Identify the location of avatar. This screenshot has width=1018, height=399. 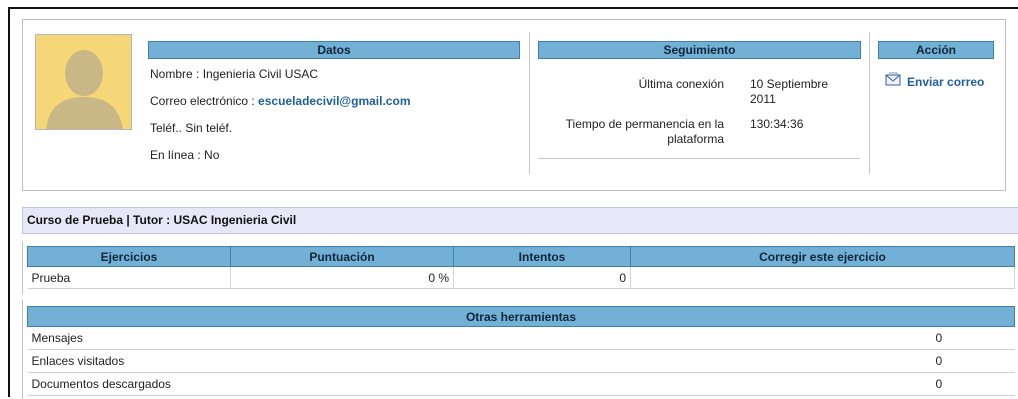
(83, 82).